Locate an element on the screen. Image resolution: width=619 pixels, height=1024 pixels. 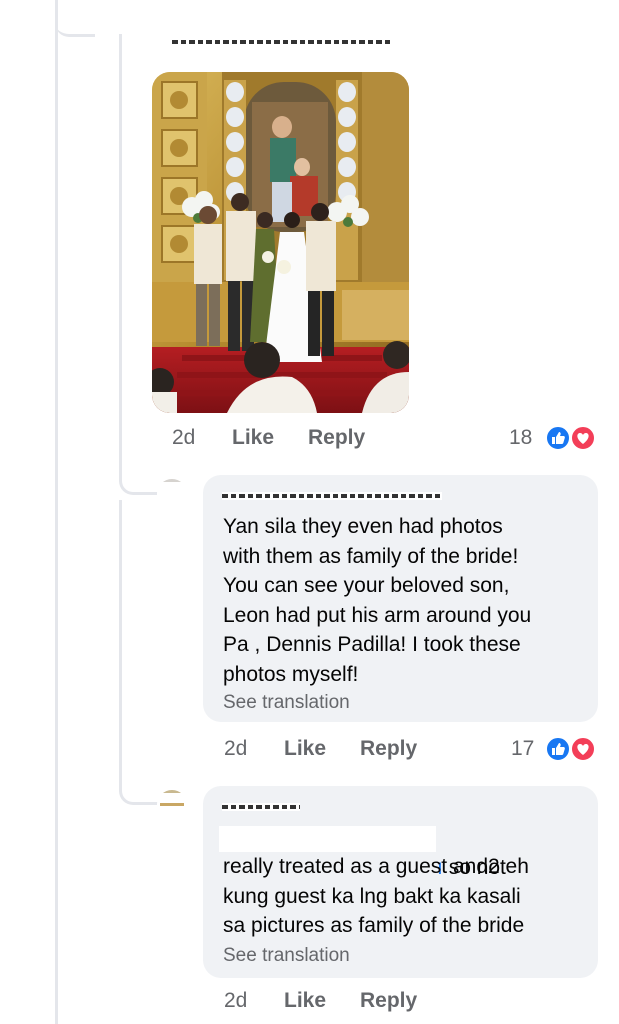
thread-line-inner is located at coordinates (120, 249).